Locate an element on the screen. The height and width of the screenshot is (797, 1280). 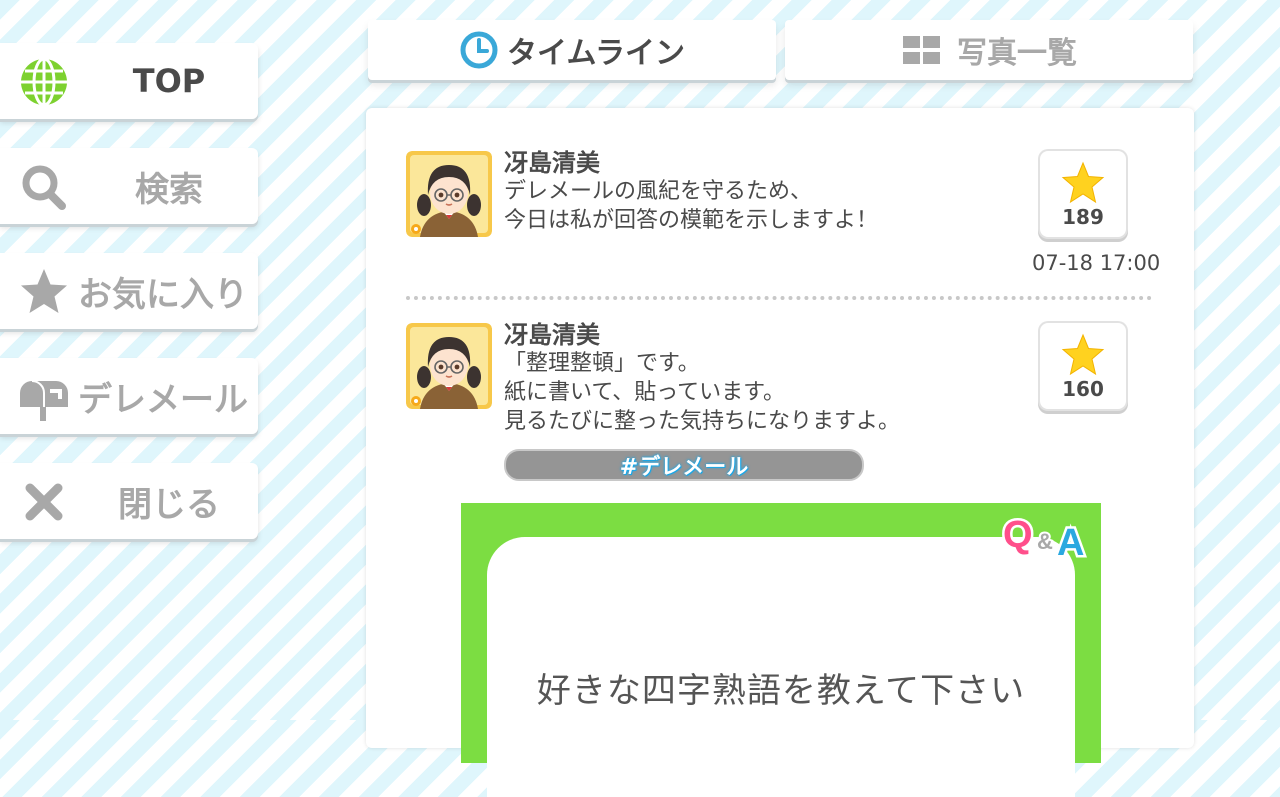
like-button: 160 is located at coordinates (1083, 366).